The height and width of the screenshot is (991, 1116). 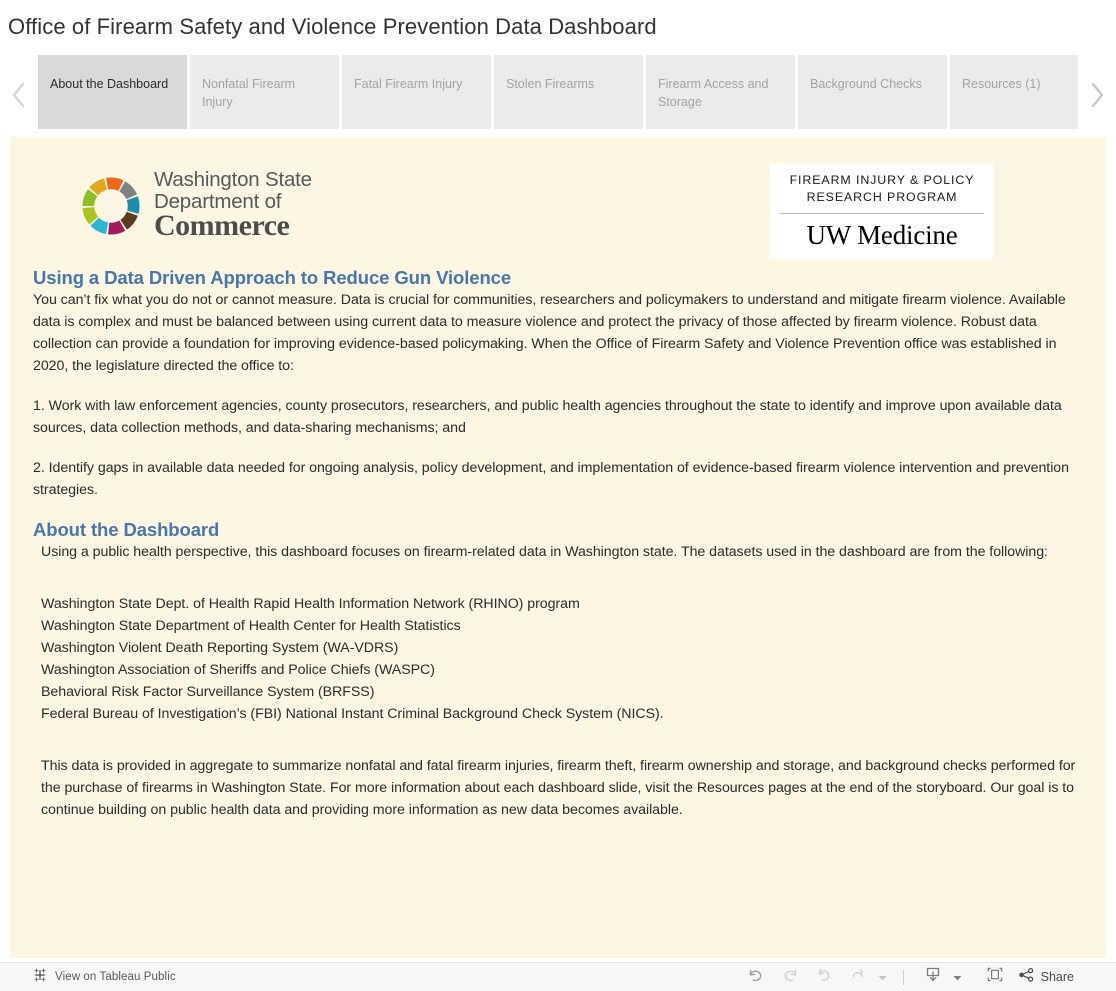 I want to click on download-icon, so click(x=933, y=977).